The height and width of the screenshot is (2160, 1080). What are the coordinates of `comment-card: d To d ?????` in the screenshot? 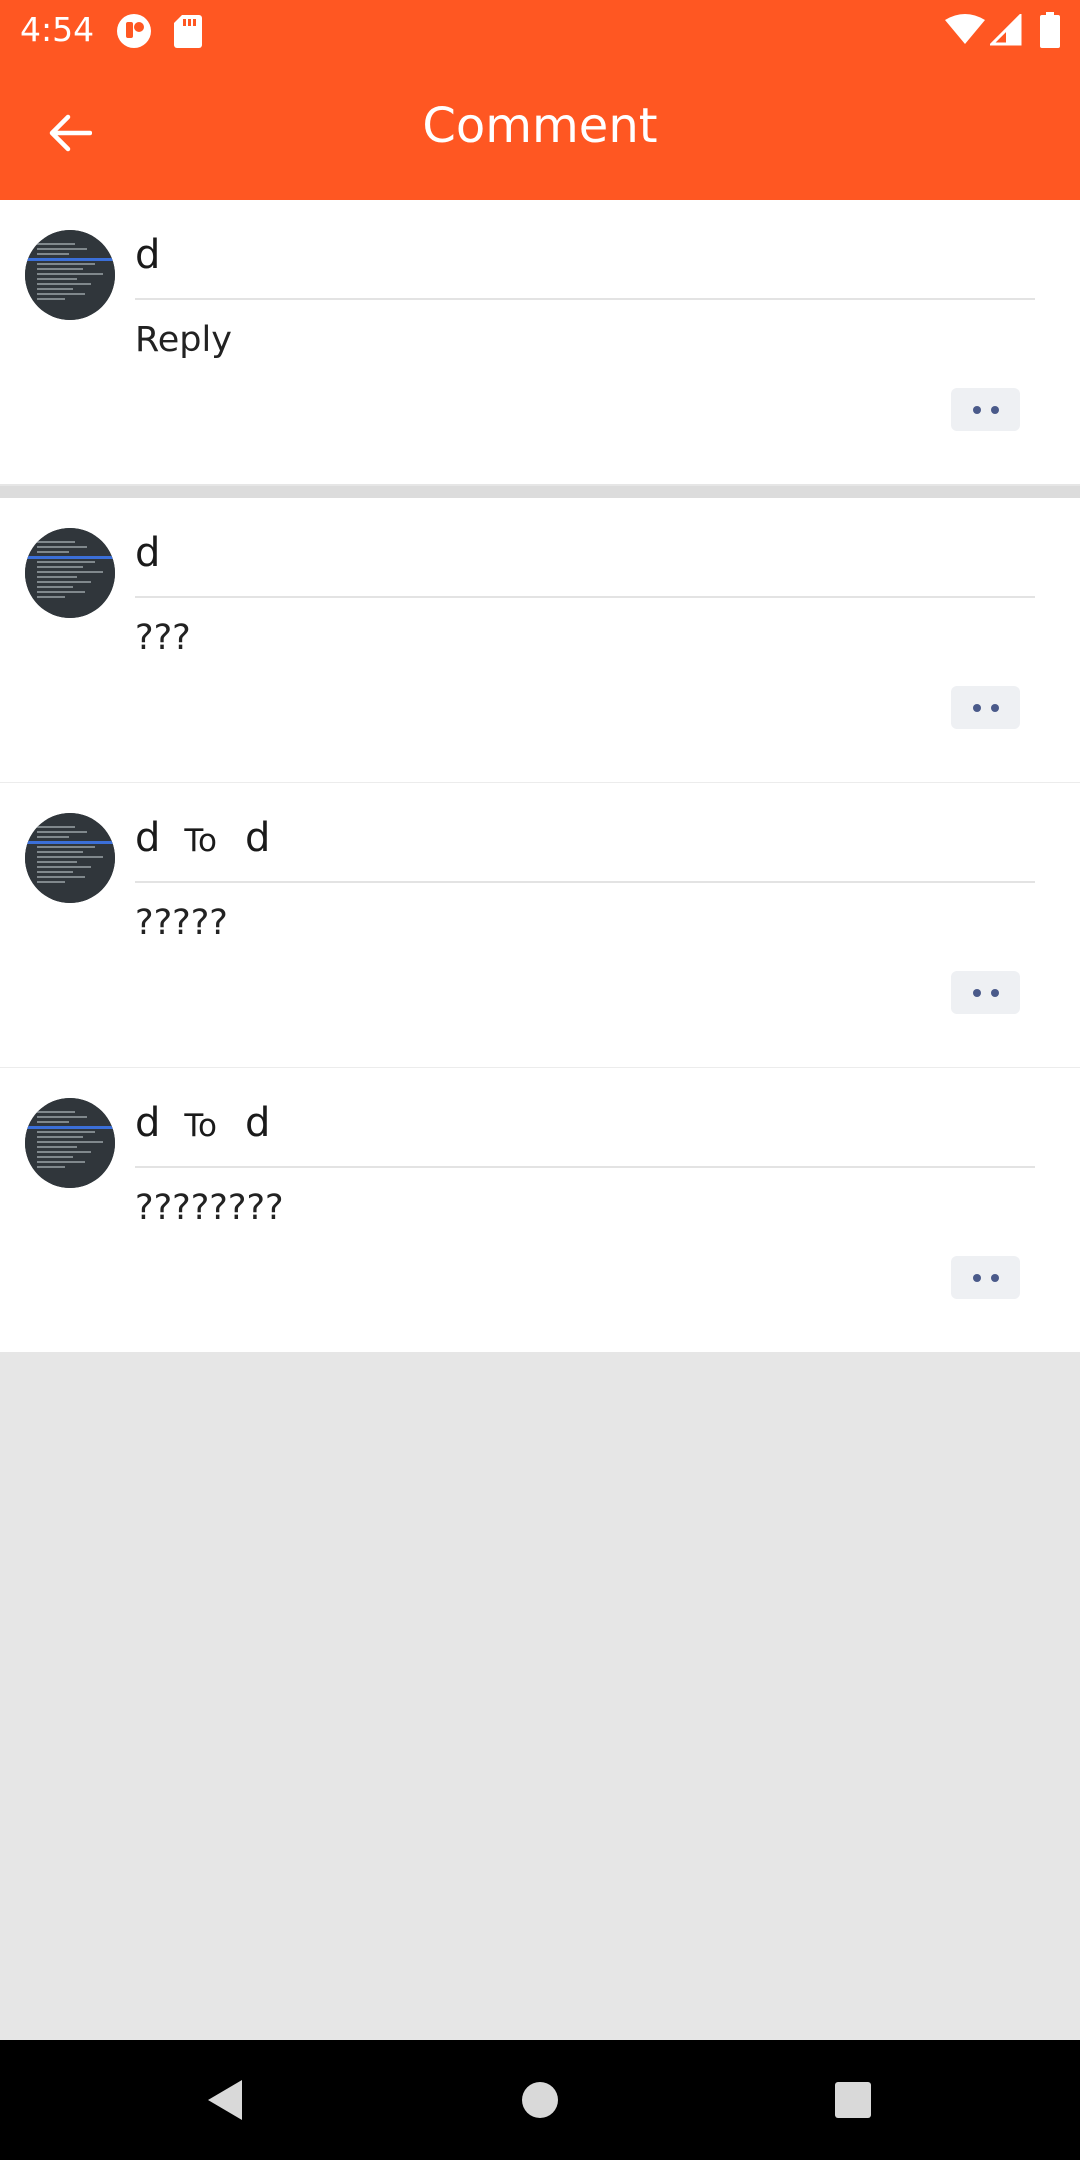 It's located at (540, 925).